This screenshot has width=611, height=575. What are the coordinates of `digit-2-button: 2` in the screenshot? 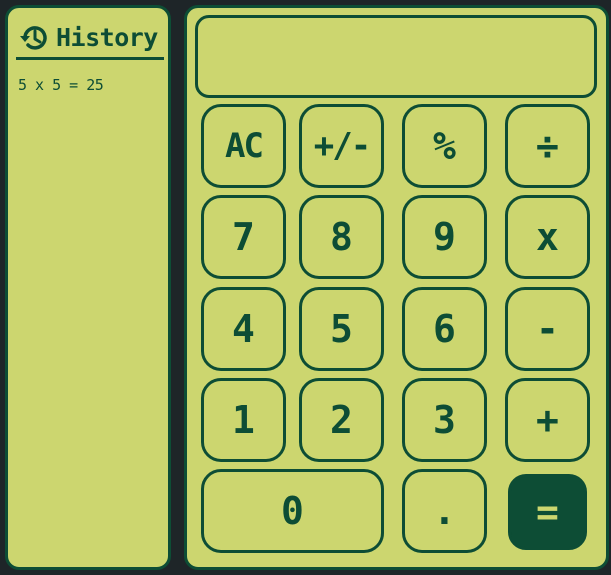 It's located at (341, 420).